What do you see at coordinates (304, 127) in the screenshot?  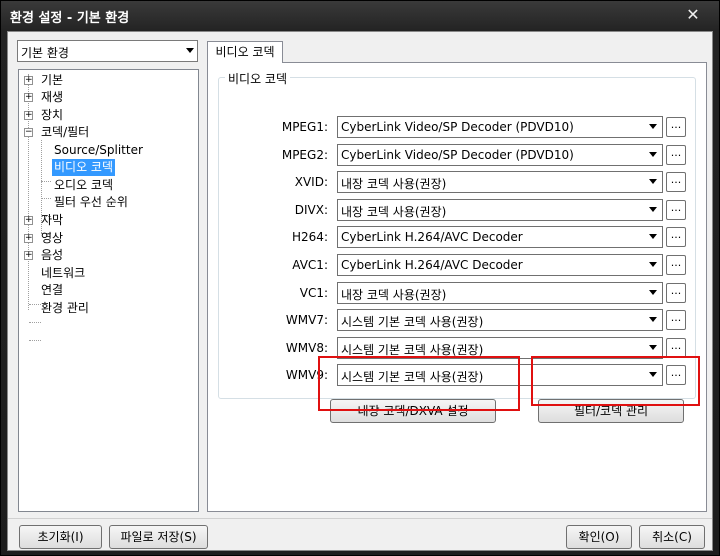 I see `codec-label: MPEG1:` at bounding box center [304, 127].